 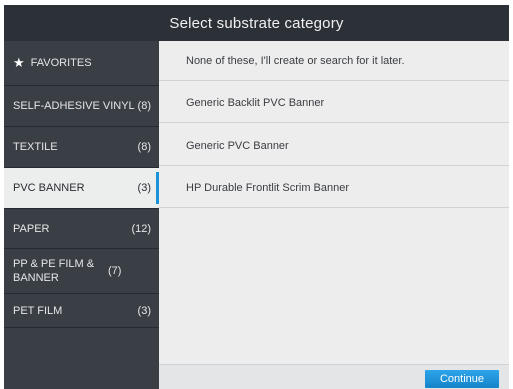 I want to click on star-icon: ★, so click(x=19, y=62).